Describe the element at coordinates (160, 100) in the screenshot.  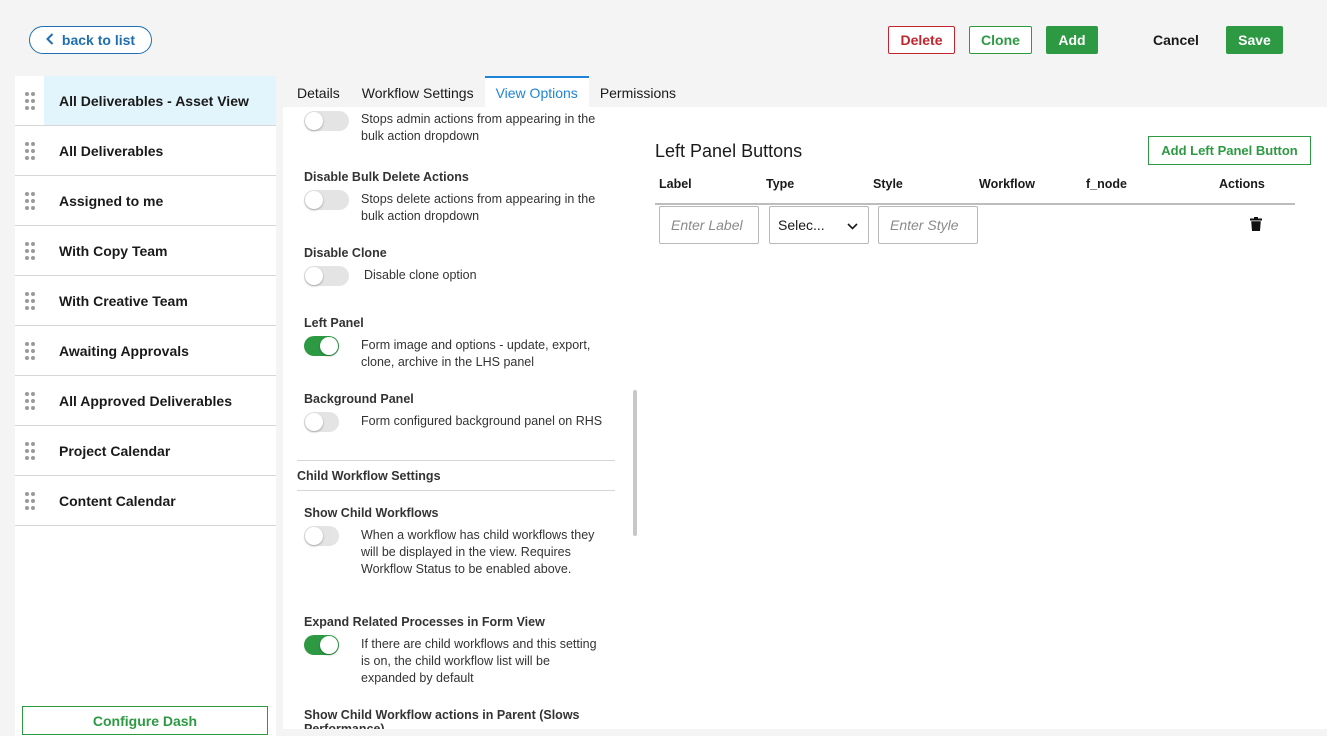
I see `sidebar-item-label: All Deliverables - Asset View` at that location.